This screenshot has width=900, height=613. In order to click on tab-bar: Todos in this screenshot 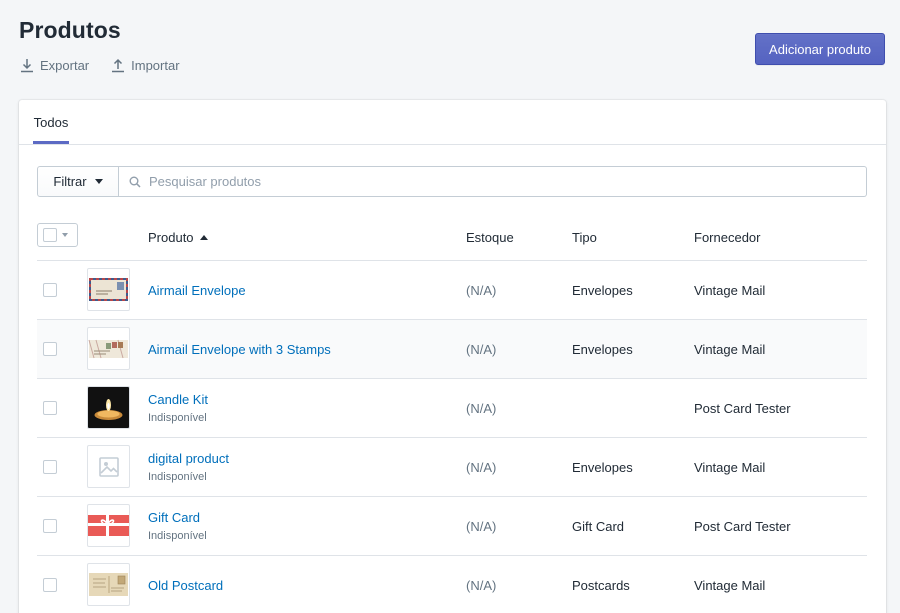, I will do `click(452, 122)`.